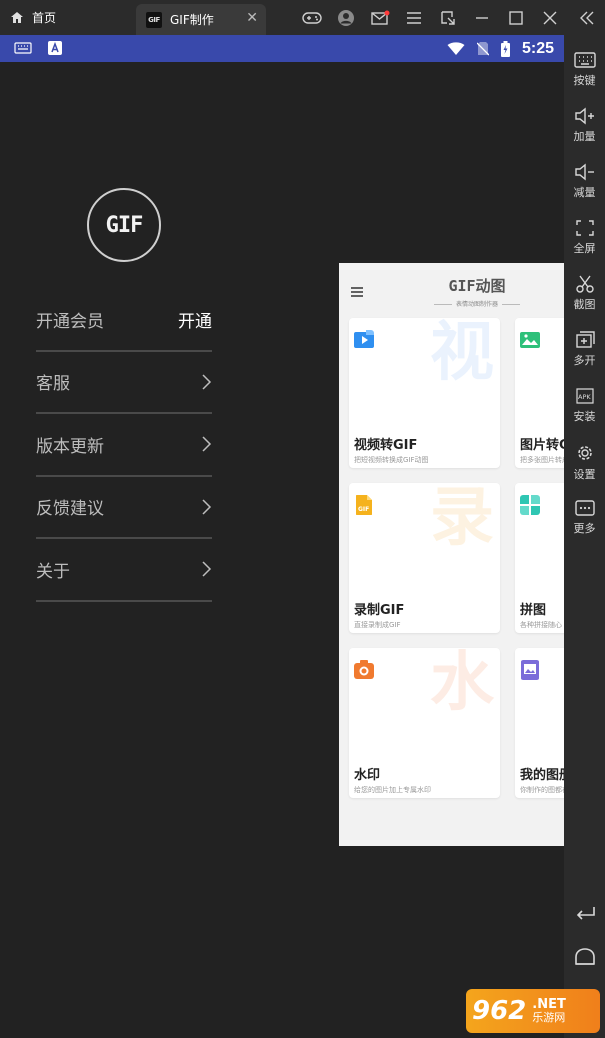  What do you see at coordinates (586, 17) in the screenshot?
I see `collapse-sidebar-icon` at bounding box center [586, 17].